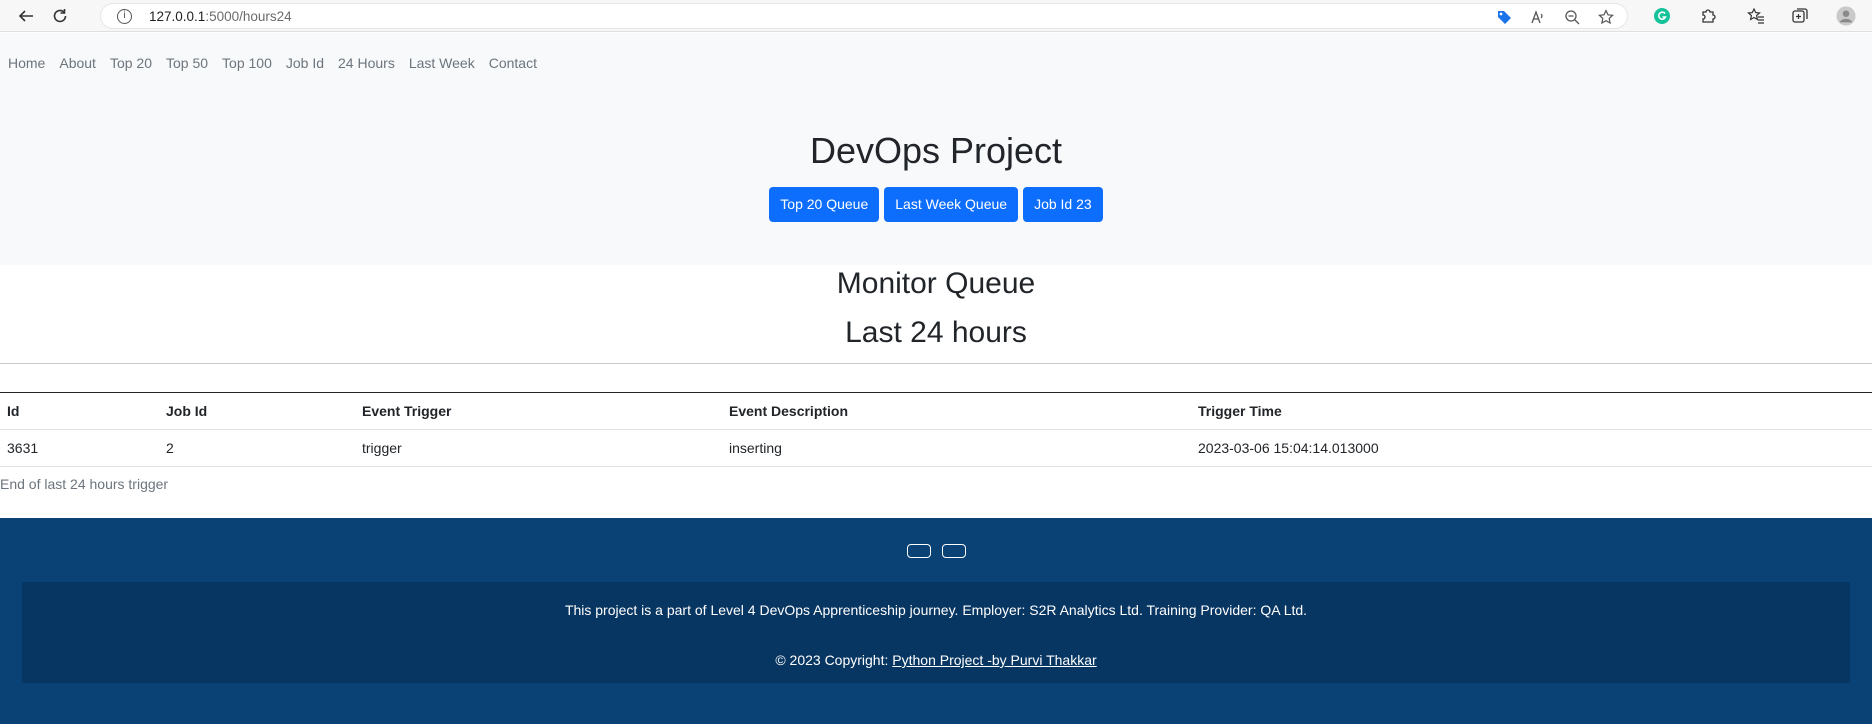 The image size is (1872, 724). What do you see at coordinates (1504, 17) in the screenshot?
I see `tag-icon` at bounding box center [1504, 17].